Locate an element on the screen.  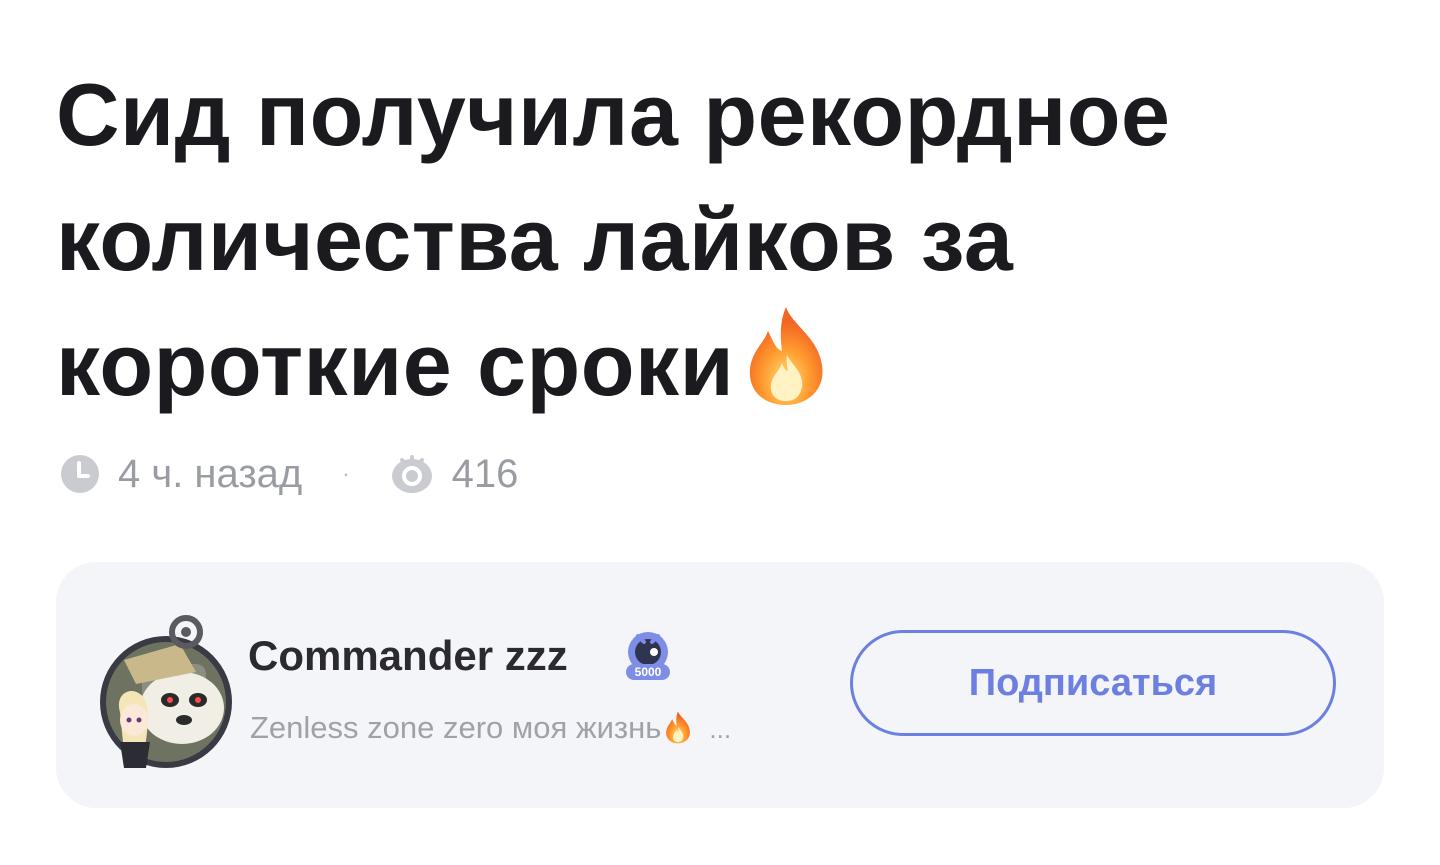
clock-icon is located at coordinates (80, 474).